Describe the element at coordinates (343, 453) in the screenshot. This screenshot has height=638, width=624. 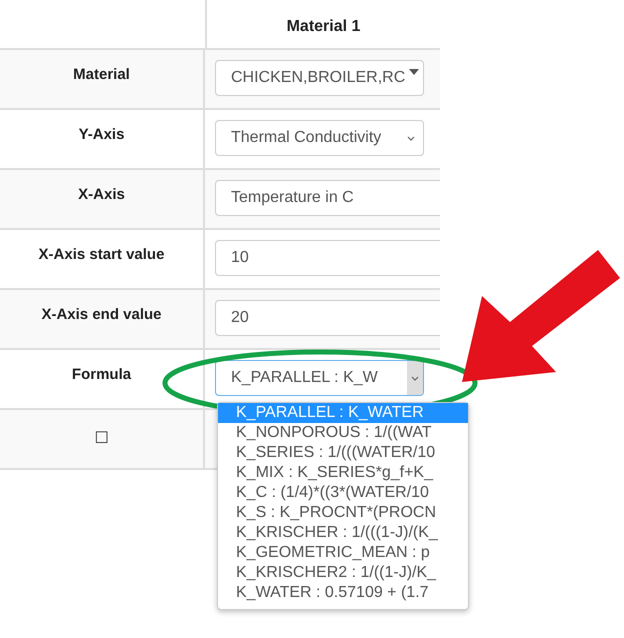
I see `dropdown-option: K_SERIES : 1/(((WATER/10` at that location.